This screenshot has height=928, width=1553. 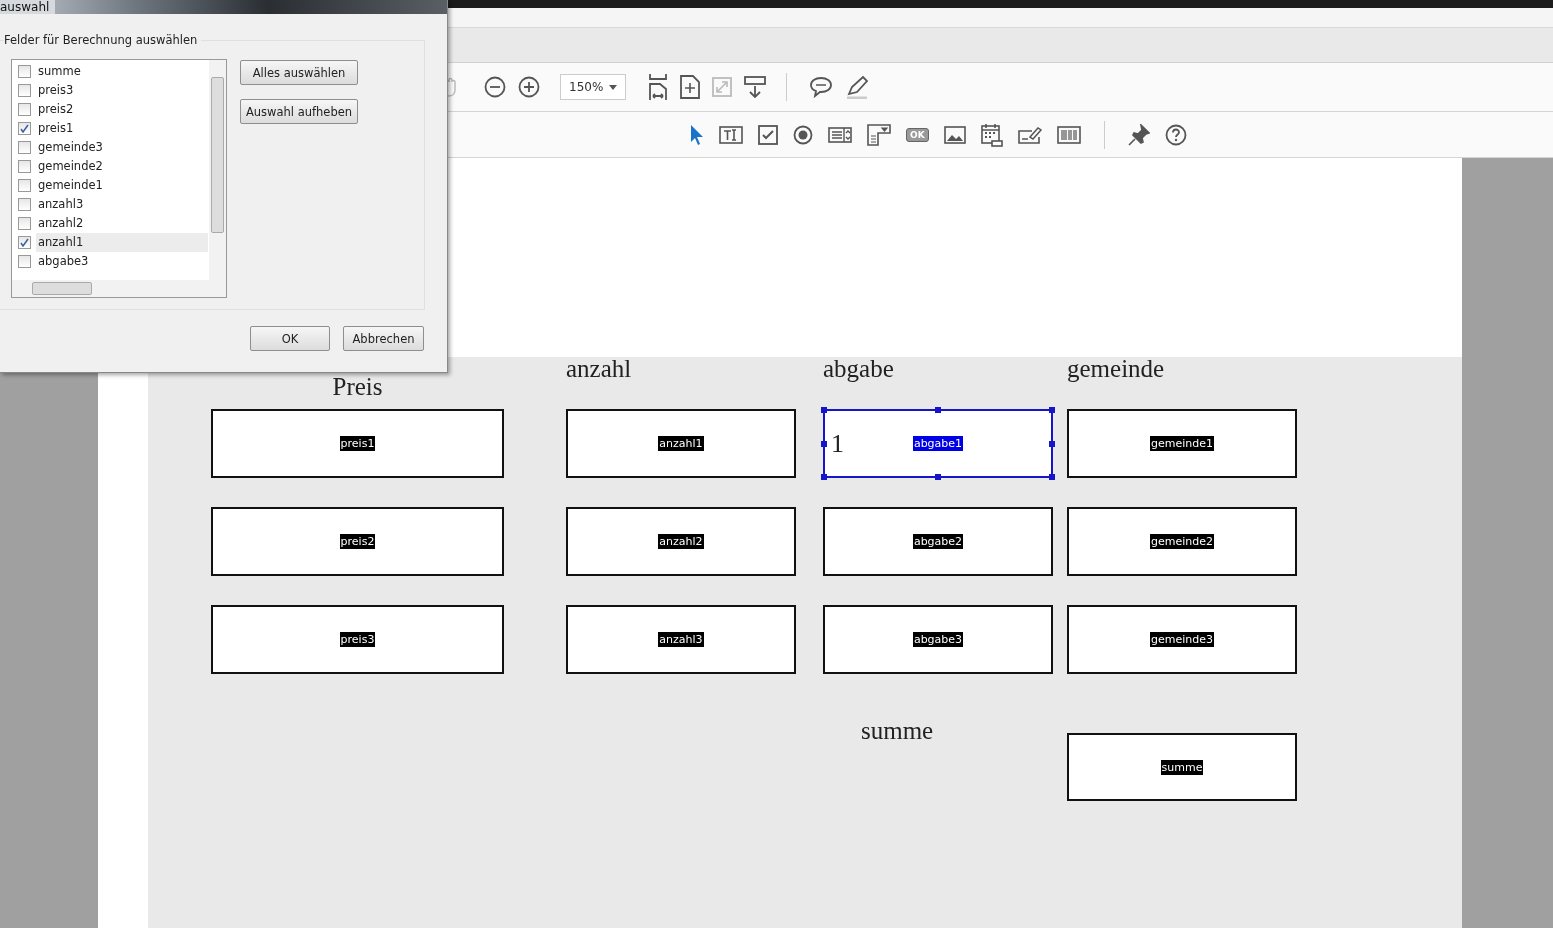 I want to click on field-name: abgabe2, so click(x=938, y=541).